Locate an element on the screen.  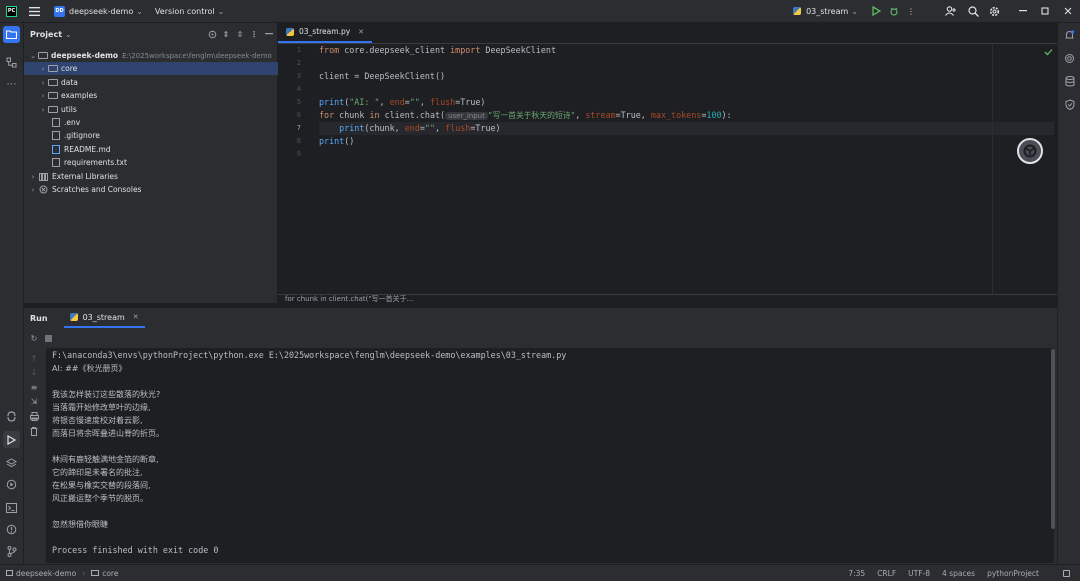
no-problems-check-icon is located at coordinates (1048, 52).